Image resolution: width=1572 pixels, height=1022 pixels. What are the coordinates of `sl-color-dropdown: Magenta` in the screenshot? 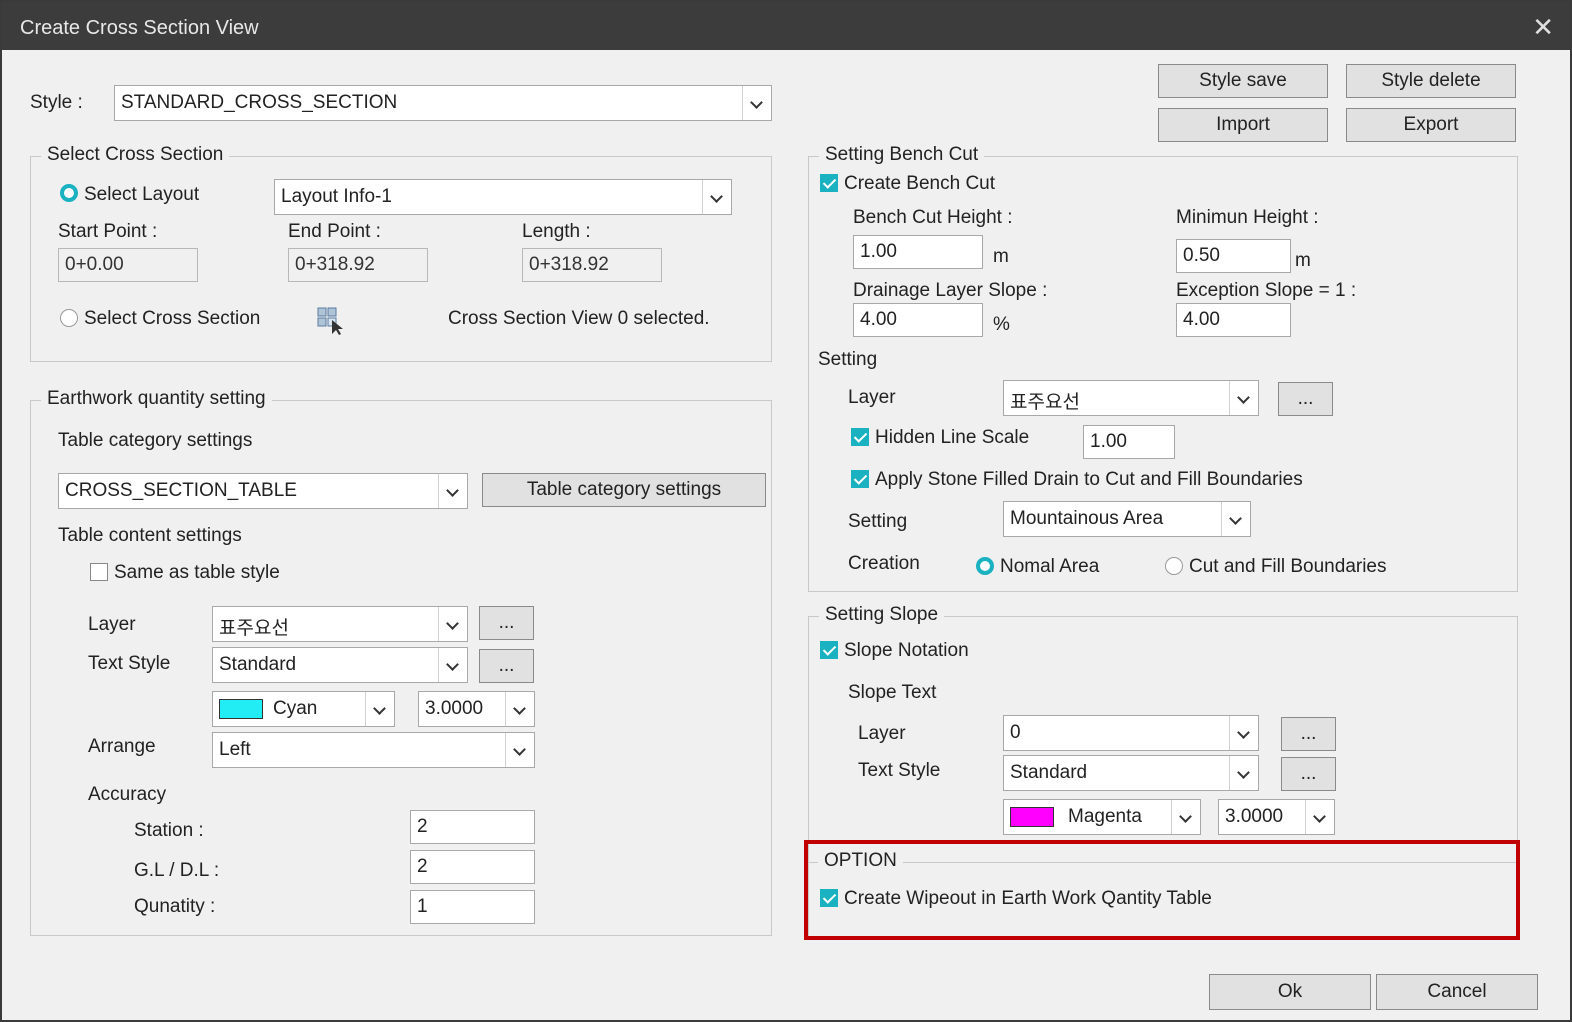 It's located at (1102, 817).